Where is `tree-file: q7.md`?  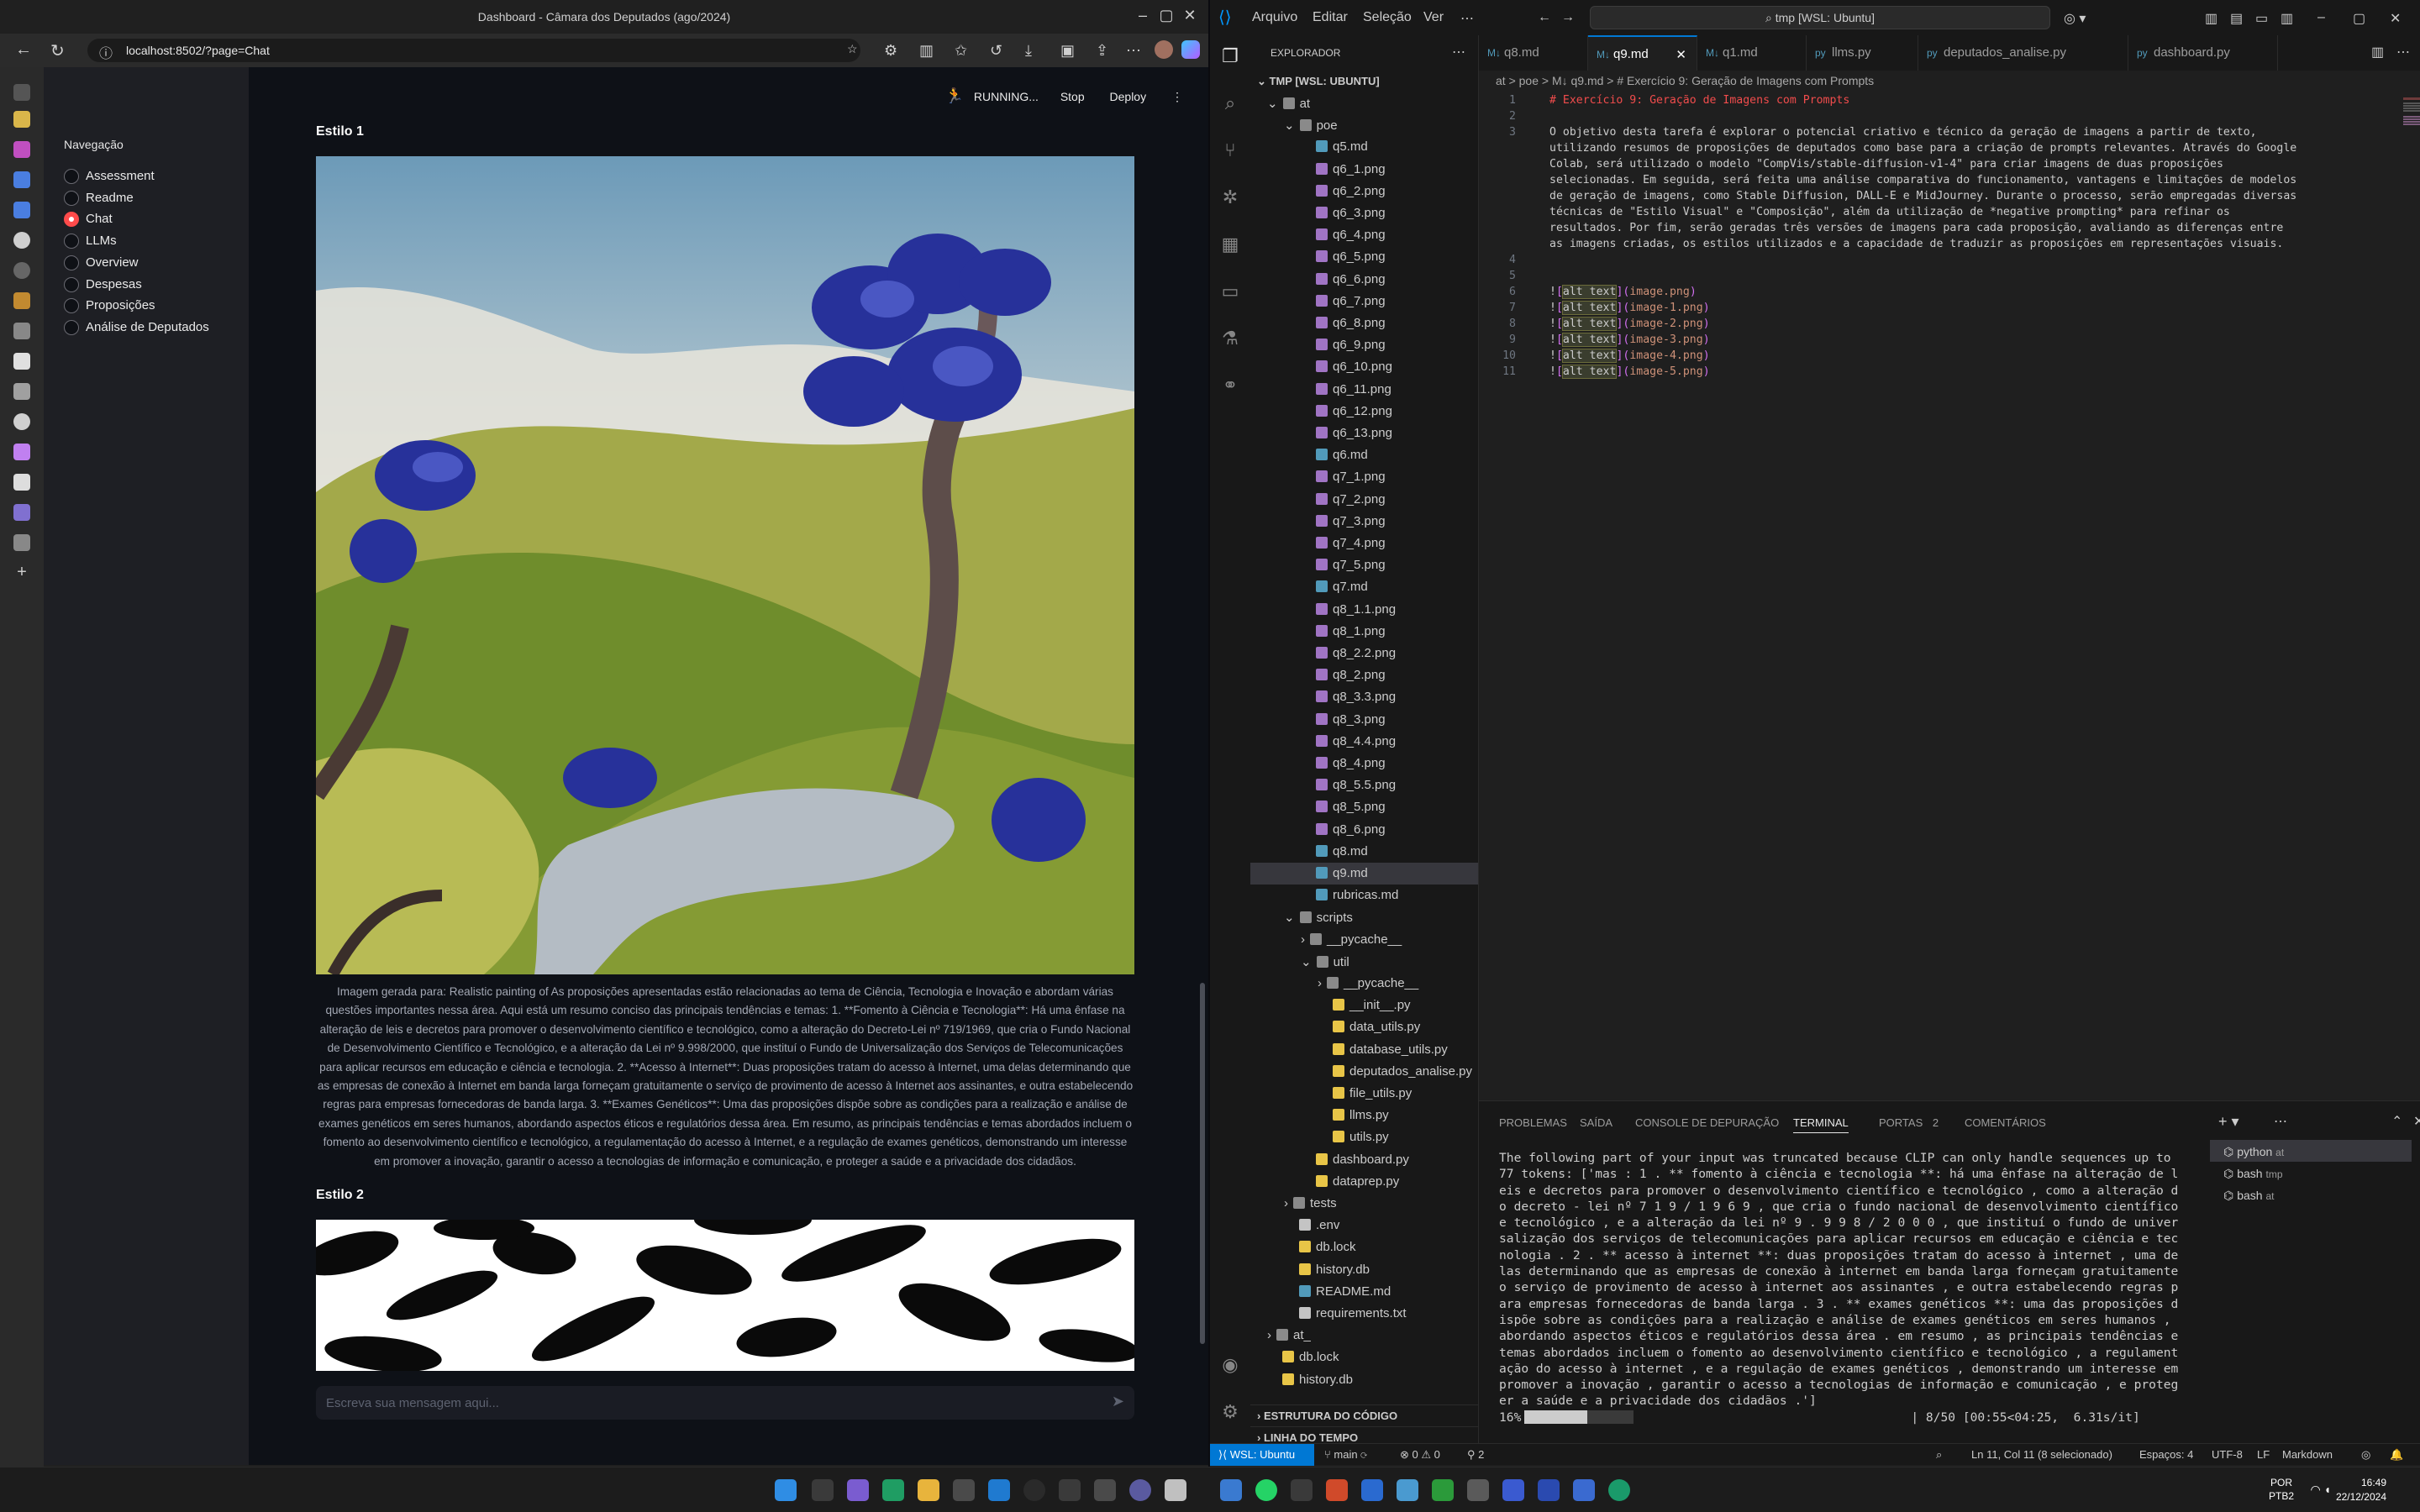
tree-file: q7.md is located at coordinates (1364, 587).